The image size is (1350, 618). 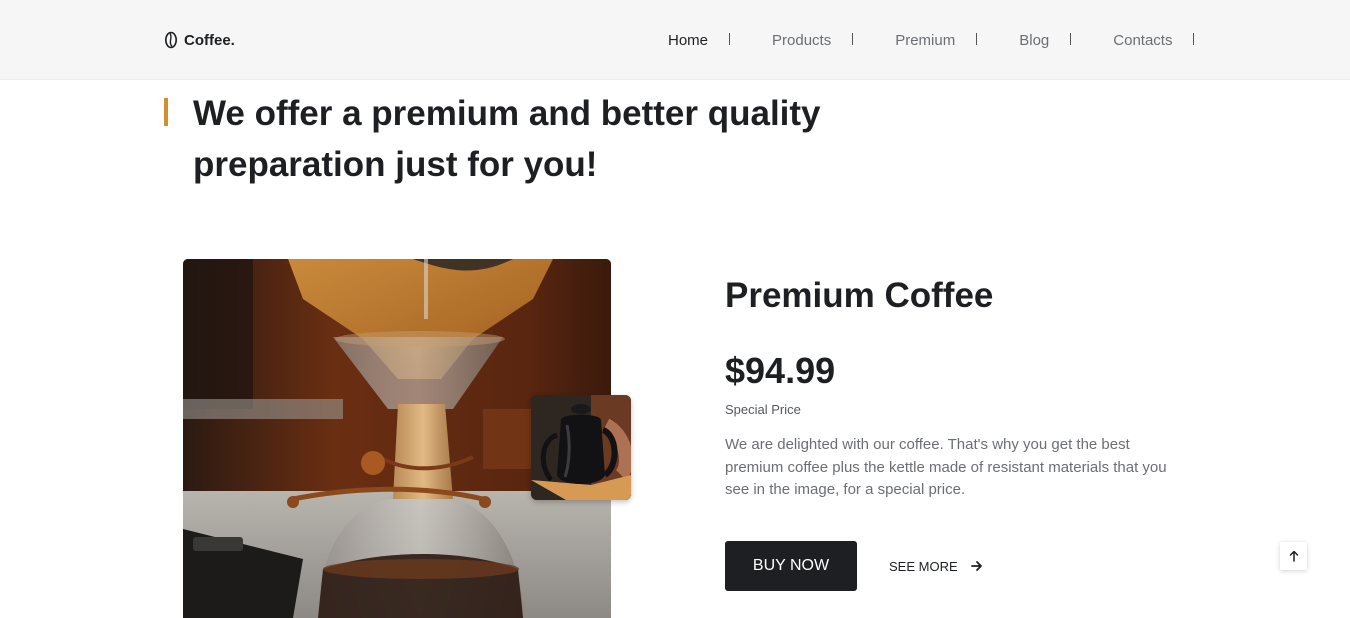 I want to click on logo: Coffee., so click(x=199, y=40).